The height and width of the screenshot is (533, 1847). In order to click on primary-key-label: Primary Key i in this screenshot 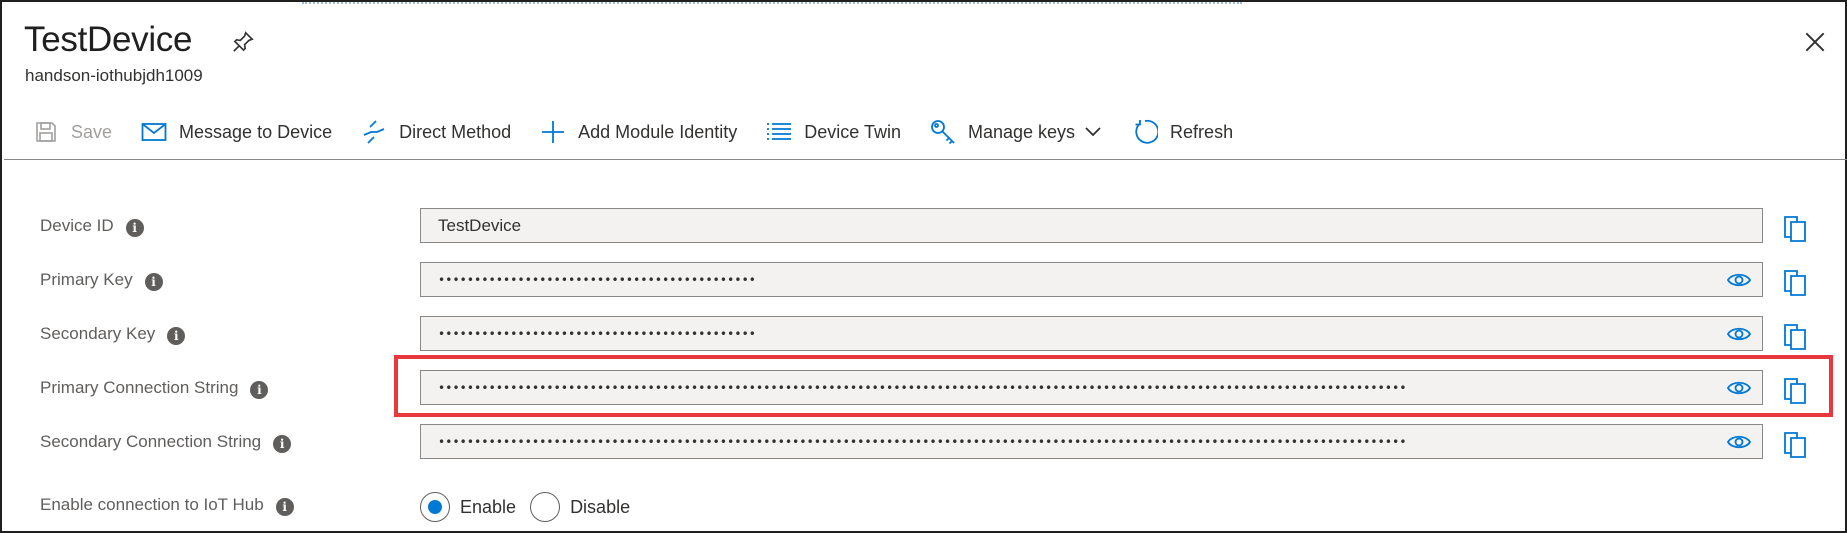, I will do `click(101, 280)`.